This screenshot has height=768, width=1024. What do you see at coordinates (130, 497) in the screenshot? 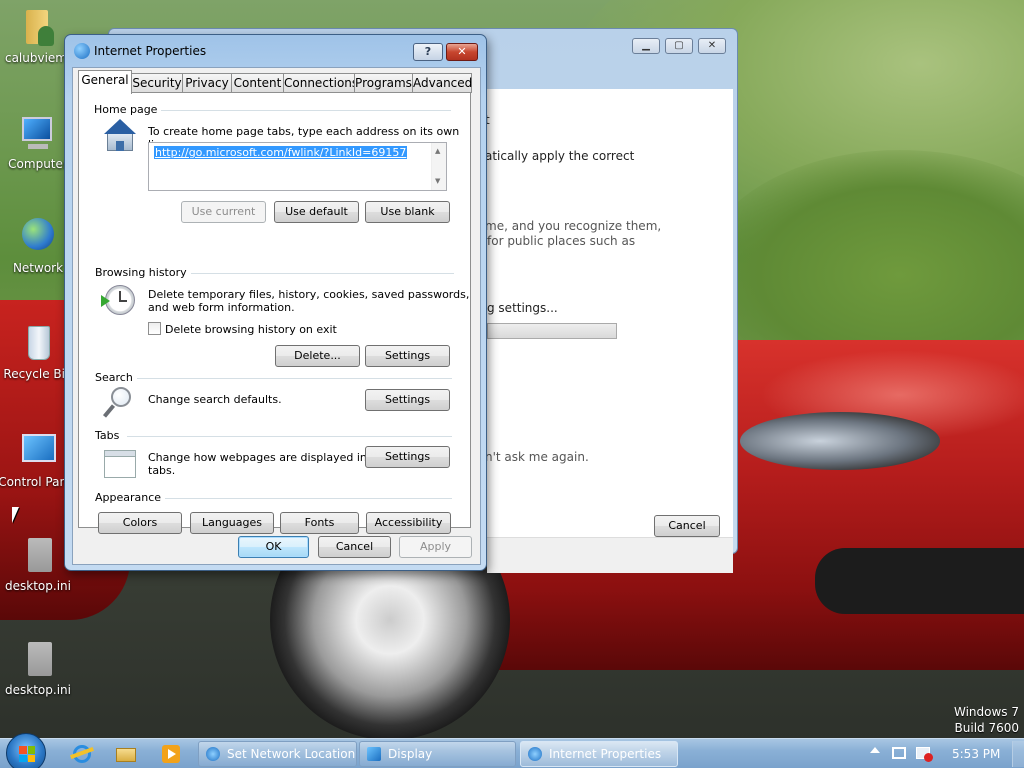
I see `appearance-group-label: Appearance` at bounding box center [130, 497].